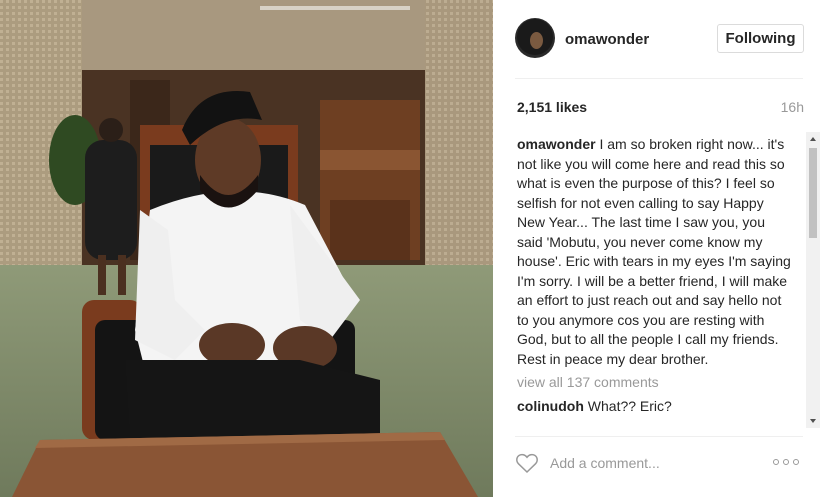 The image size is (825, 497). What do you see at coordinates (659, 436) in the screenshot?
I see `actions-divider` at bounding box center [659, 436].